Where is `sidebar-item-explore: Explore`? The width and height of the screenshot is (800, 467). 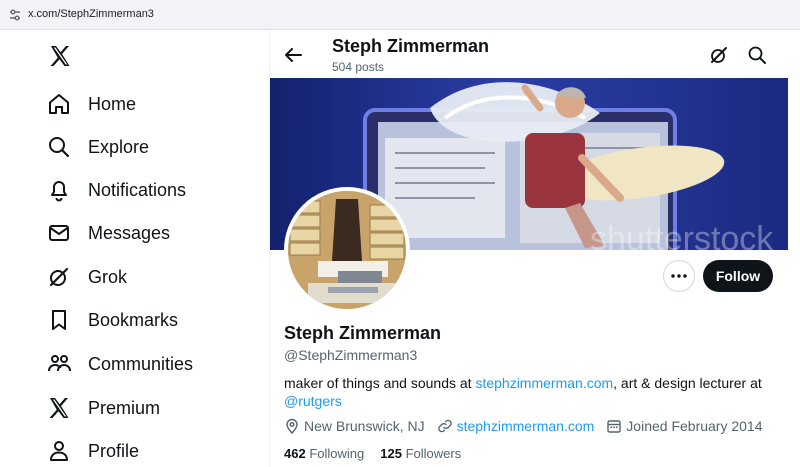 sidebar-item-explore: Explore is located at coordinates (97, 147).